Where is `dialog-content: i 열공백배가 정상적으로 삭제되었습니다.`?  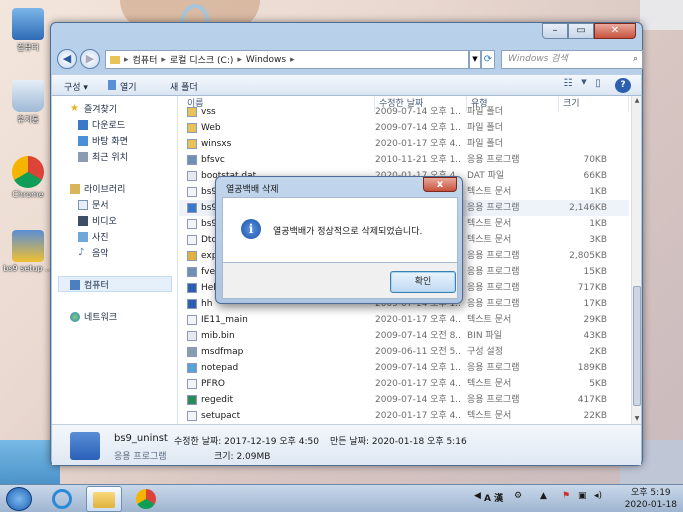 dialog-content: i 열공백배가 정상적으로 삭제되었습니다. is located at coordinates (340, 230).